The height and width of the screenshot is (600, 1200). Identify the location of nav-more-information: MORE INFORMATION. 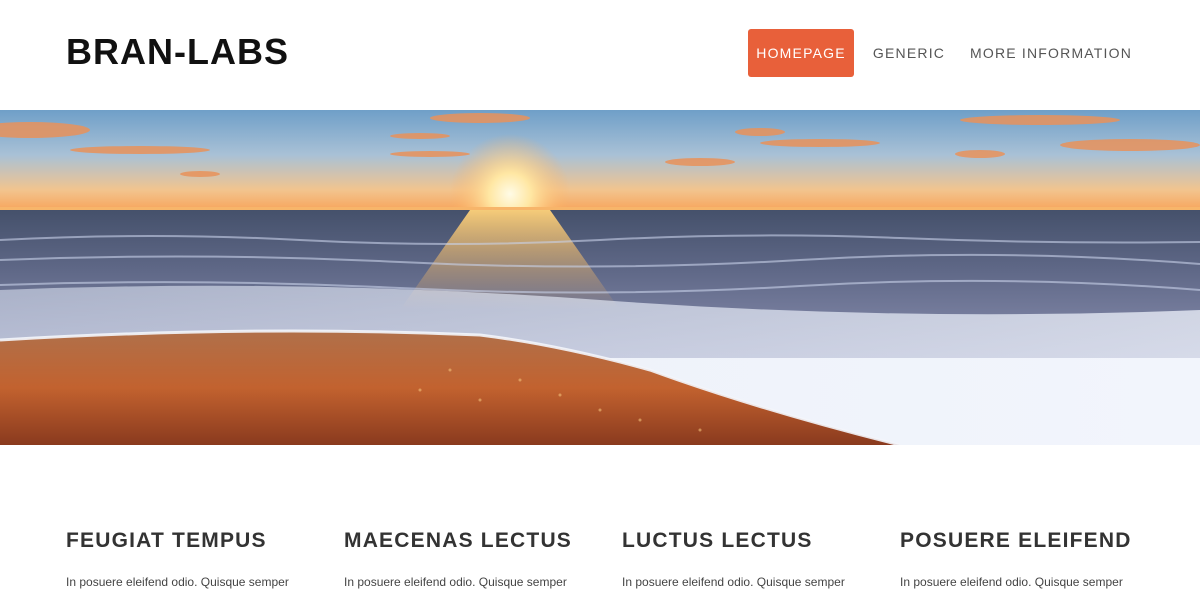
(1050, 53).